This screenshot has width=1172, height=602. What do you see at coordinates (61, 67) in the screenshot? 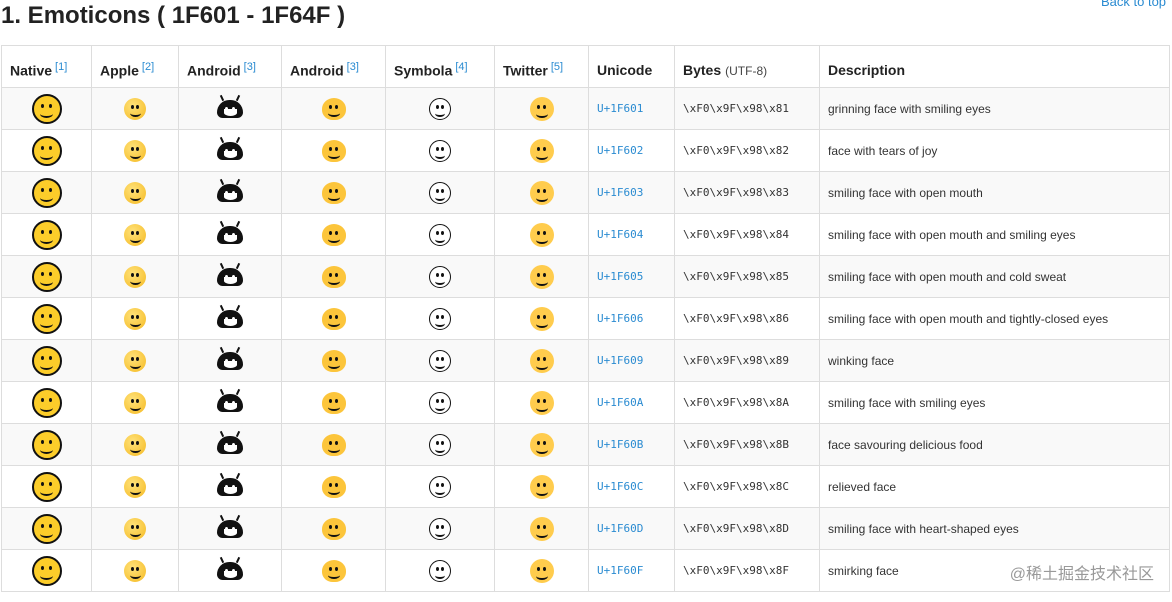
I see `ref-link-1: [1]` at bounding box center [61, 67].